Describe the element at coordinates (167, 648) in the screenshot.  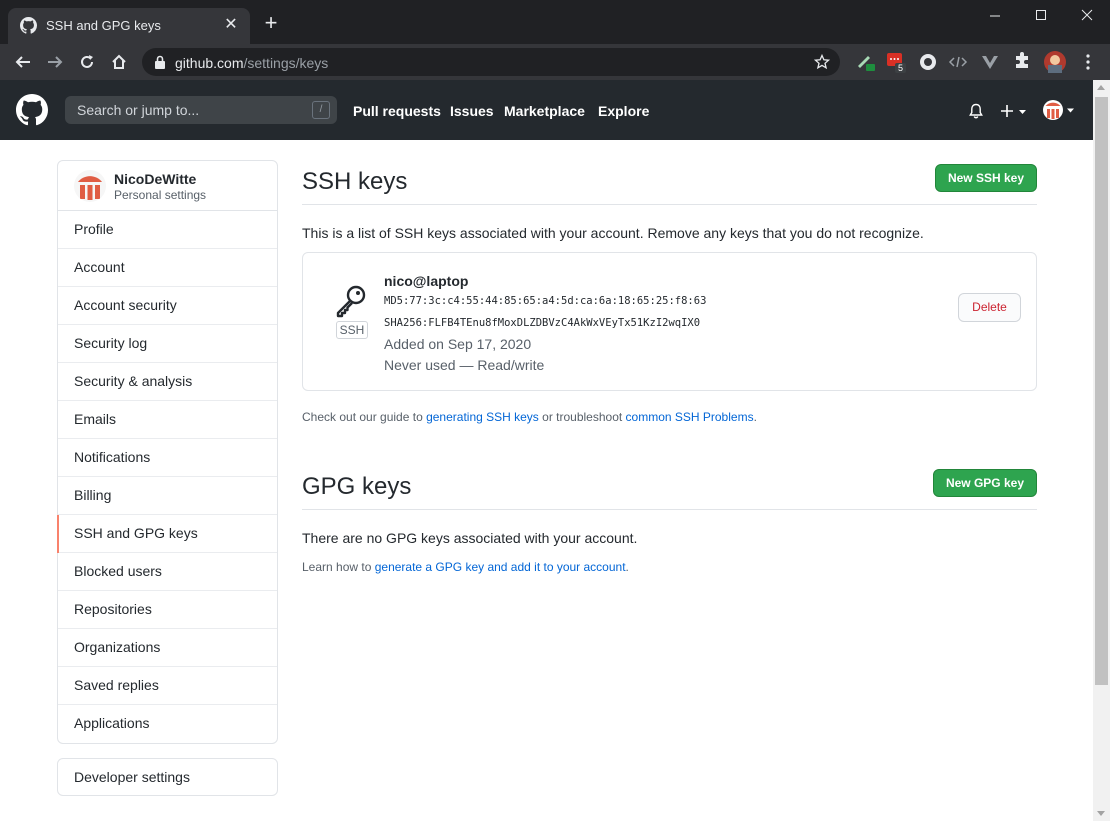
I see `sidebar-item-organizations: Organizations` at that location.